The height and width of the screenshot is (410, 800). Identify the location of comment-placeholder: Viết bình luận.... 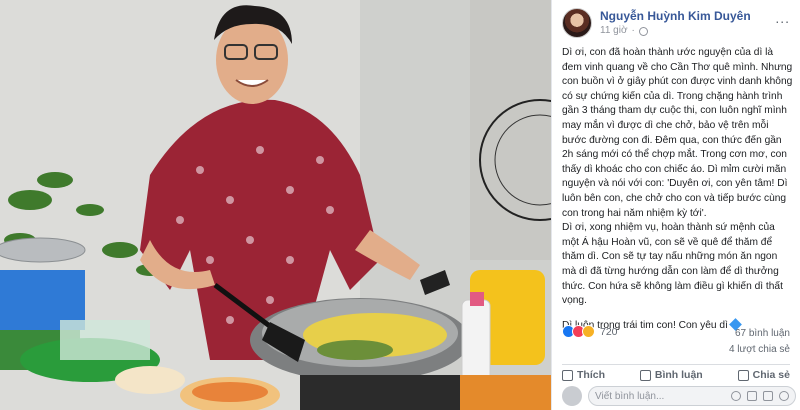
(630, 396).